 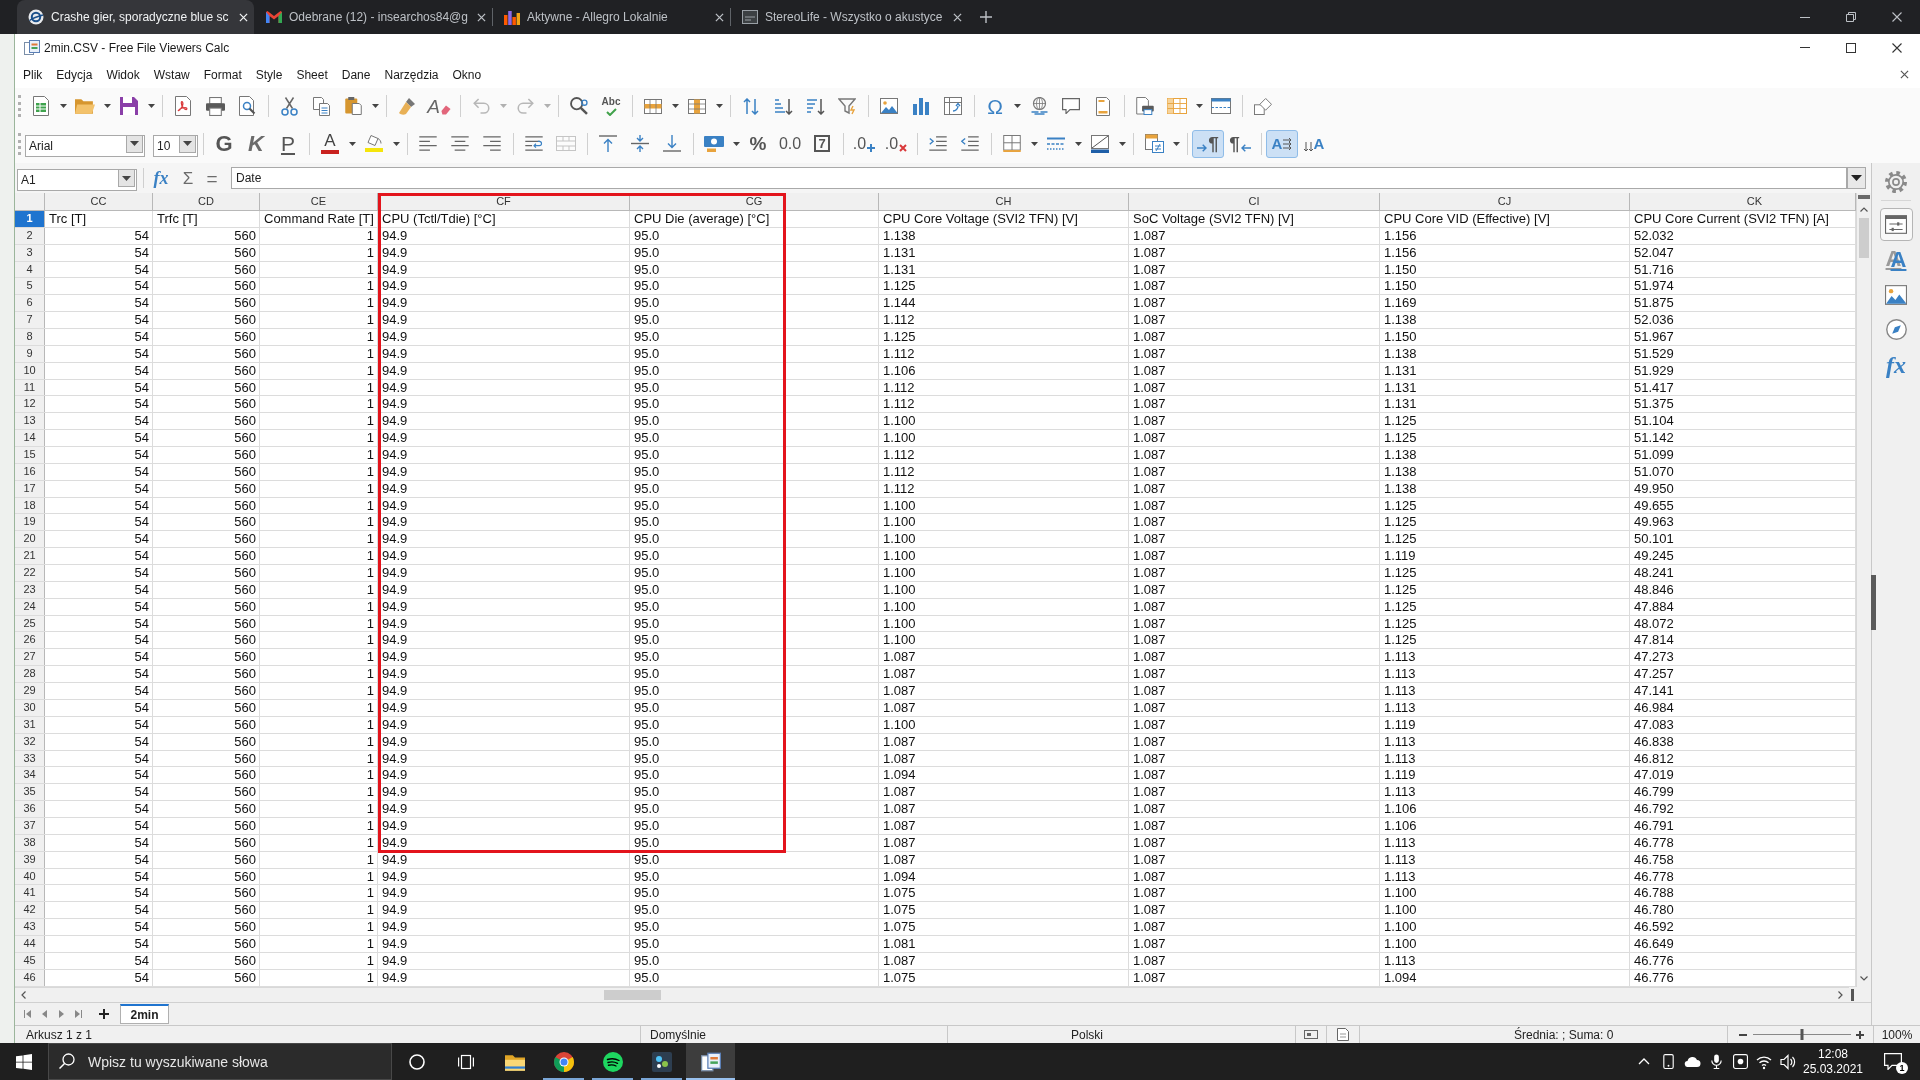 I want to click on align-center-icon, so click(x=460, y=143).